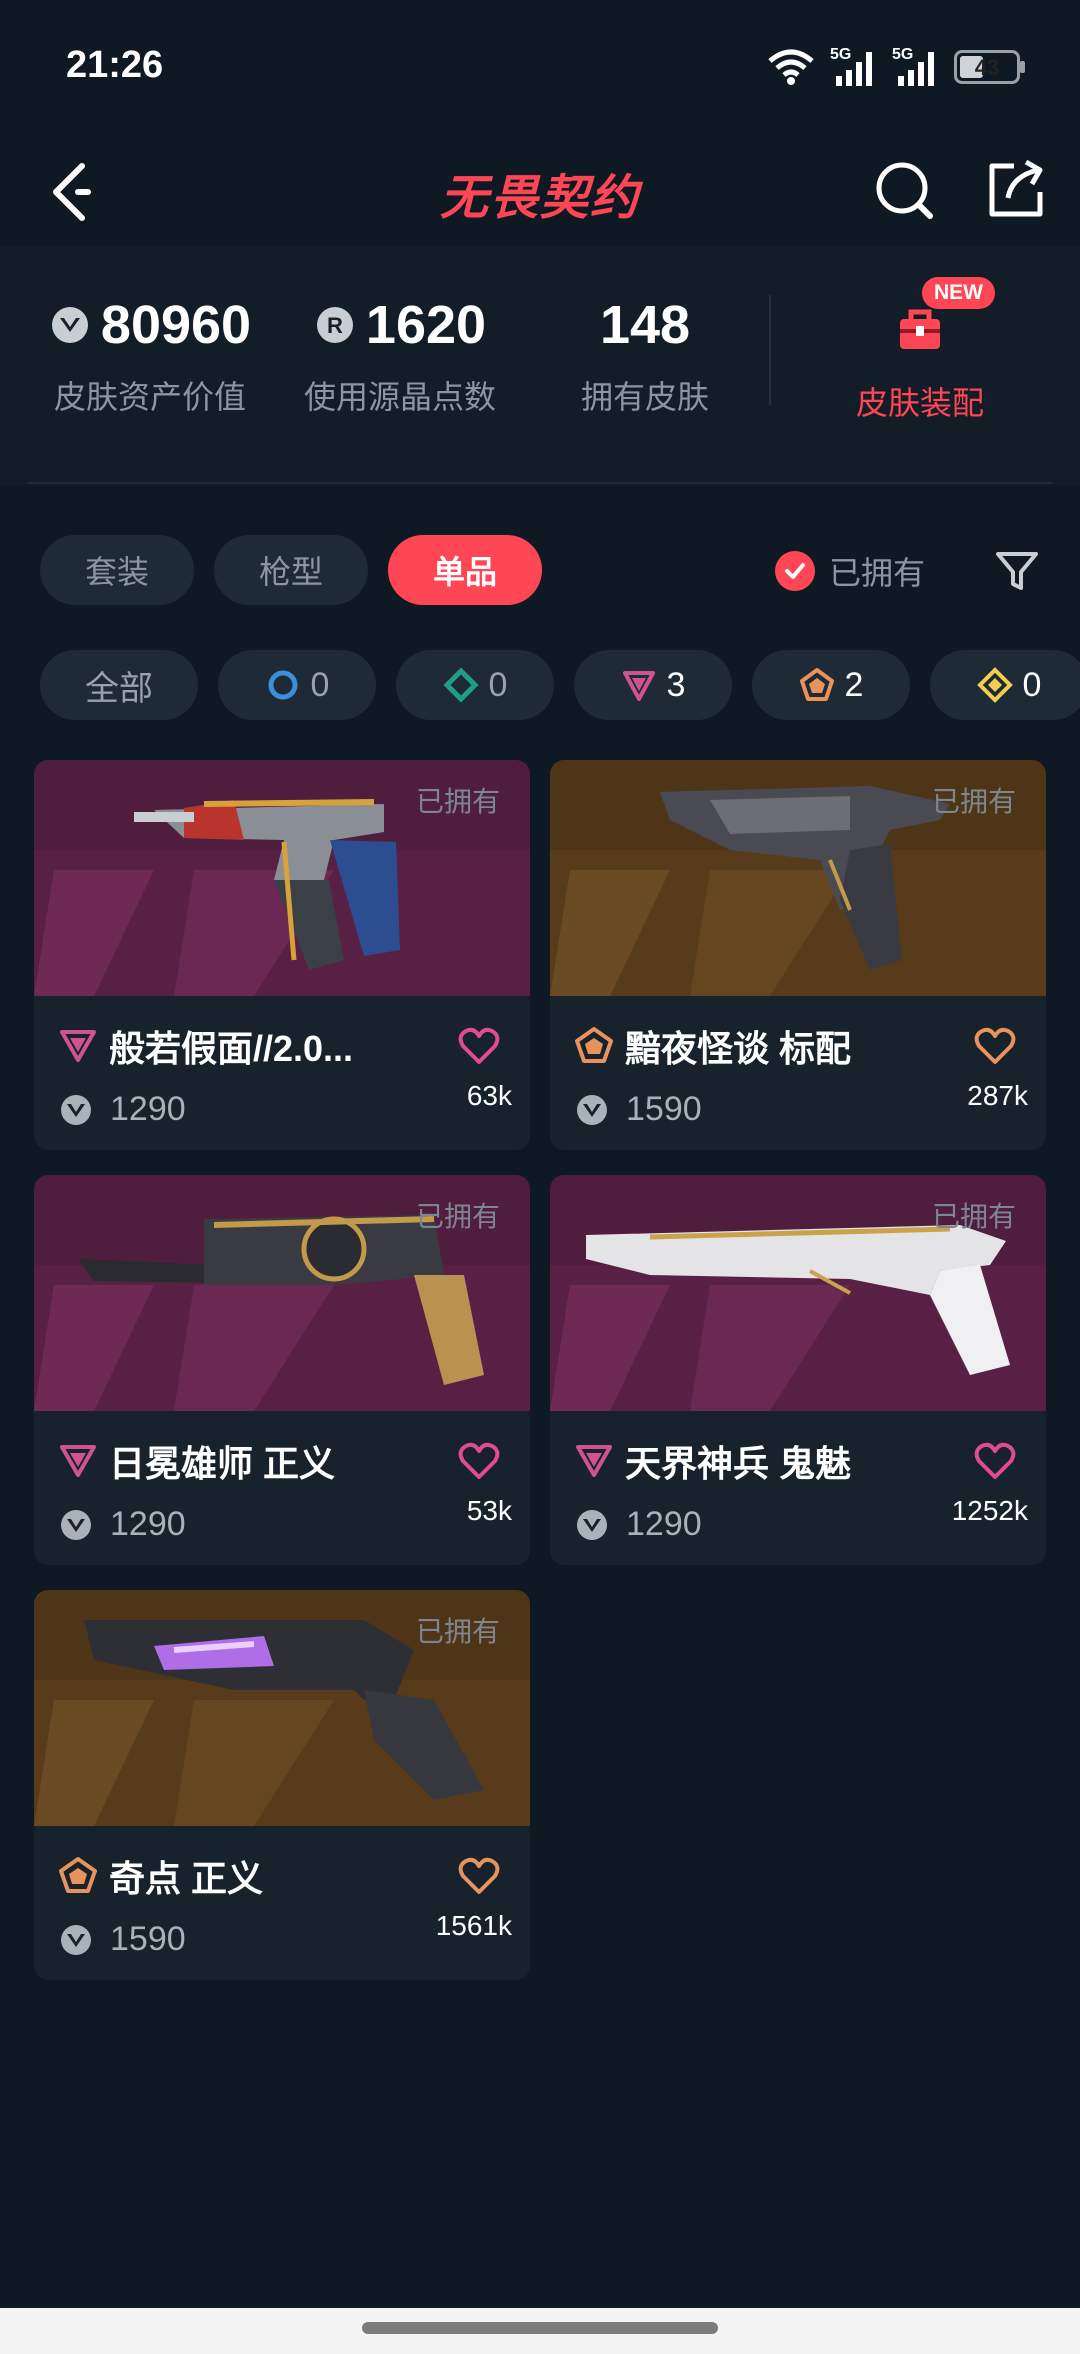  What do you see at coordinates (920, 350) in the screenshot?
I see `skin-loadout-button: NEW 皮肤装配` at bounding box center [920, 350].